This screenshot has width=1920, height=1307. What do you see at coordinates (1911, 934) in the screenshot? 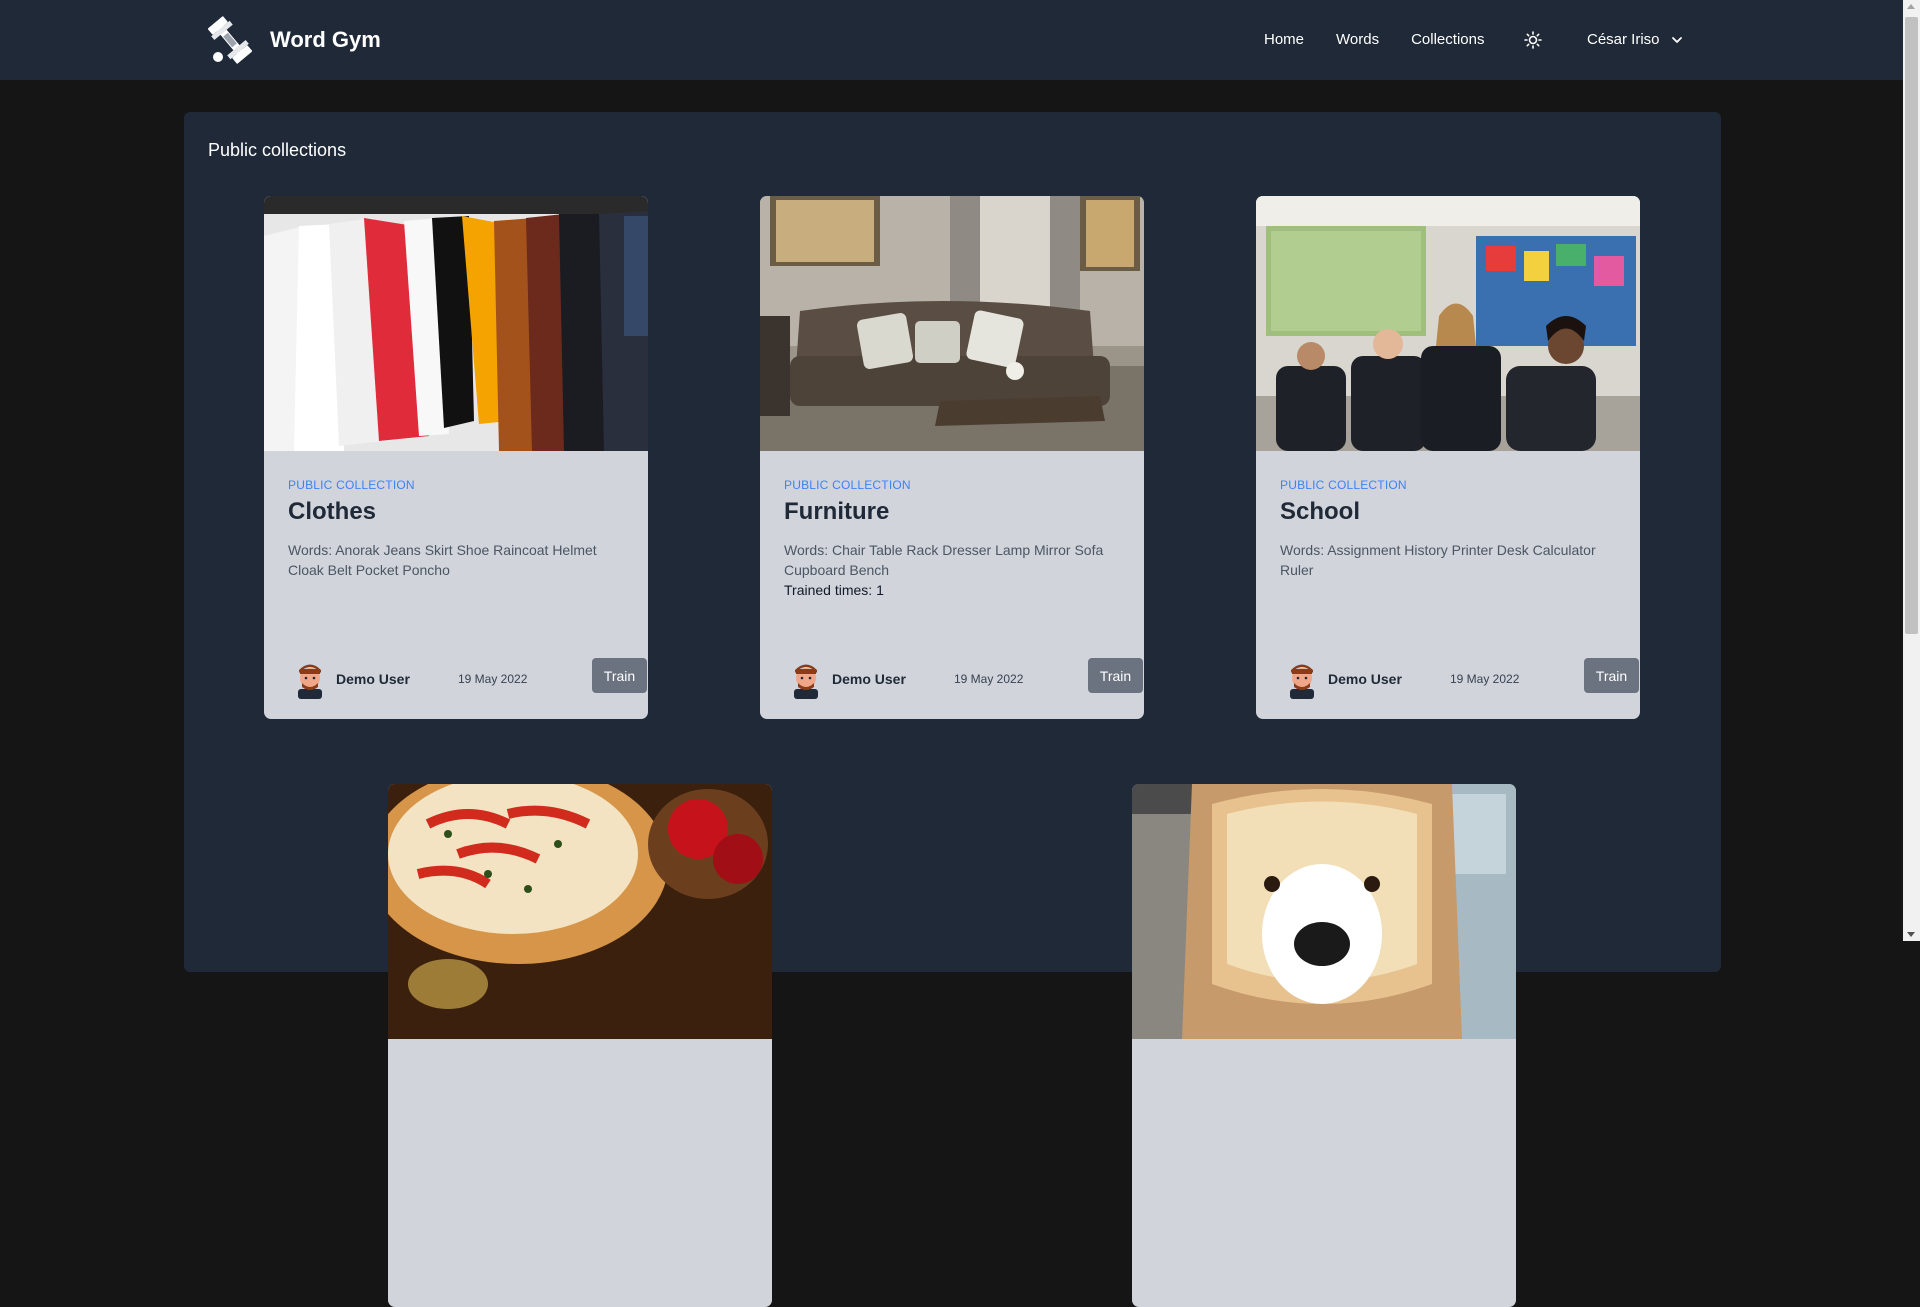
I see `scroll-down-arrow-icon` at bounding box center [1911, 934].